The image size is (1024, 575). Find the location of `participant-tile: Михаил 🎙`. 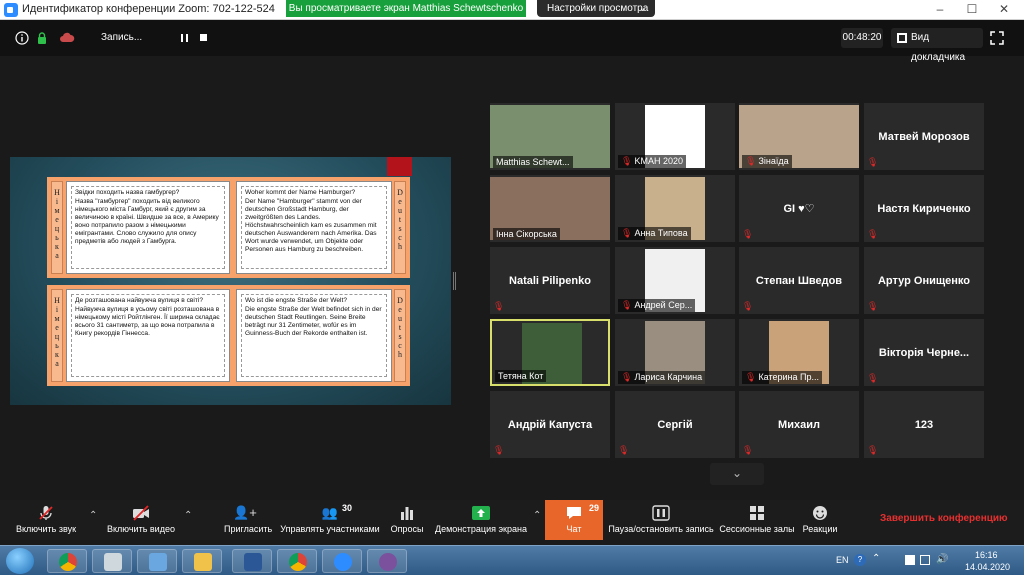

participant-tile: Михаил 🎙 is located at coordinates (799, 424).